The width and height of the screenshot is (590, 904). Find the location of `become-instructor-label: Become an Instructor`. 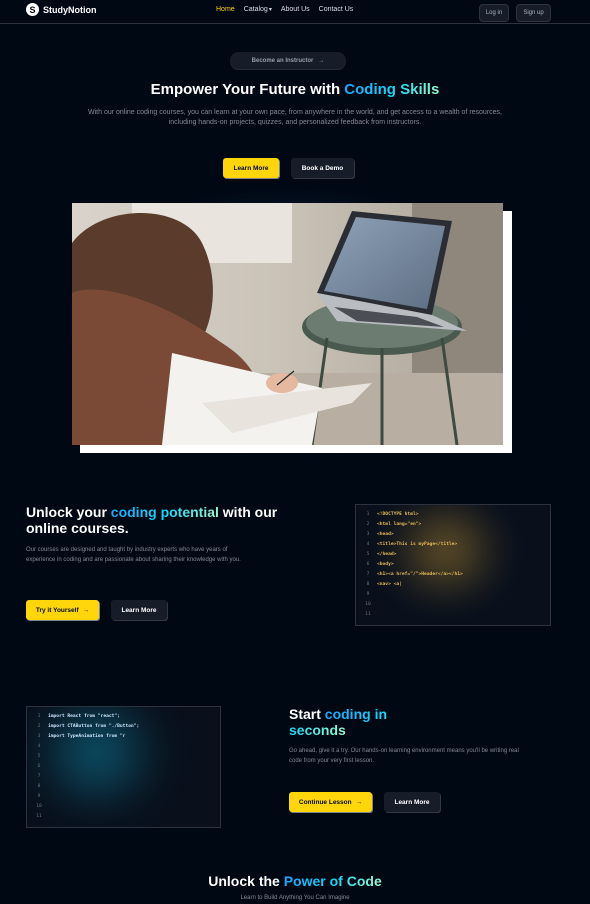

become-instructor-label: Become an Instructor is located at coordinates (282, 60).